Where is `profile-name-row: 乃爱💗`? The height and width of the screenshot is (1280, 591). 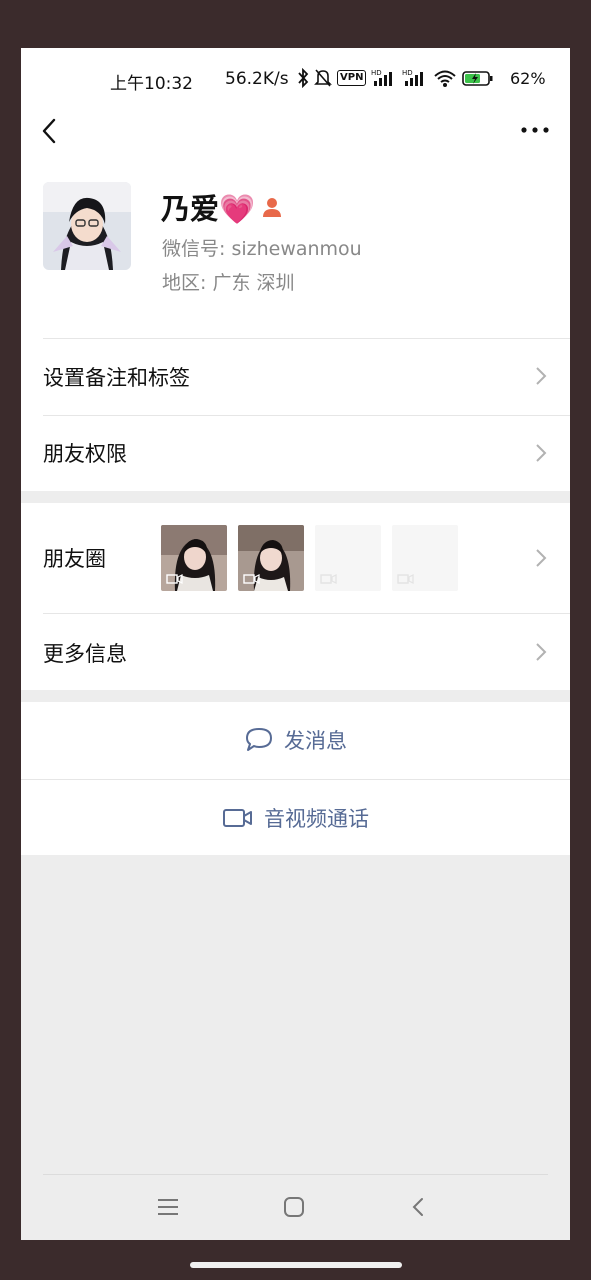 profile-name-row: 乃爱💗 is located at coordinates (222, 207).